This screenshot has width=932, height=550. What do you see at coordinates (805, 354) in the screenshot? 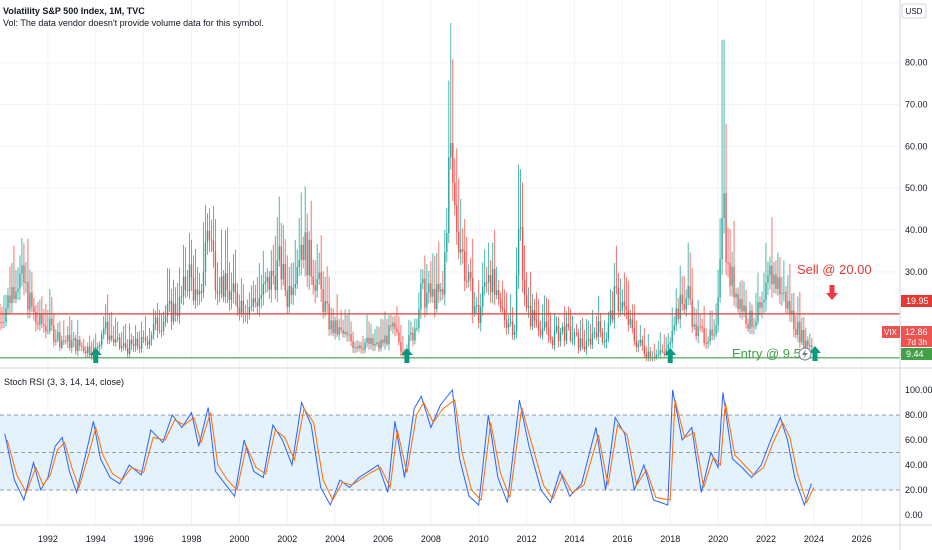
I see `lightning-icon` at bounding box center [805, 354].